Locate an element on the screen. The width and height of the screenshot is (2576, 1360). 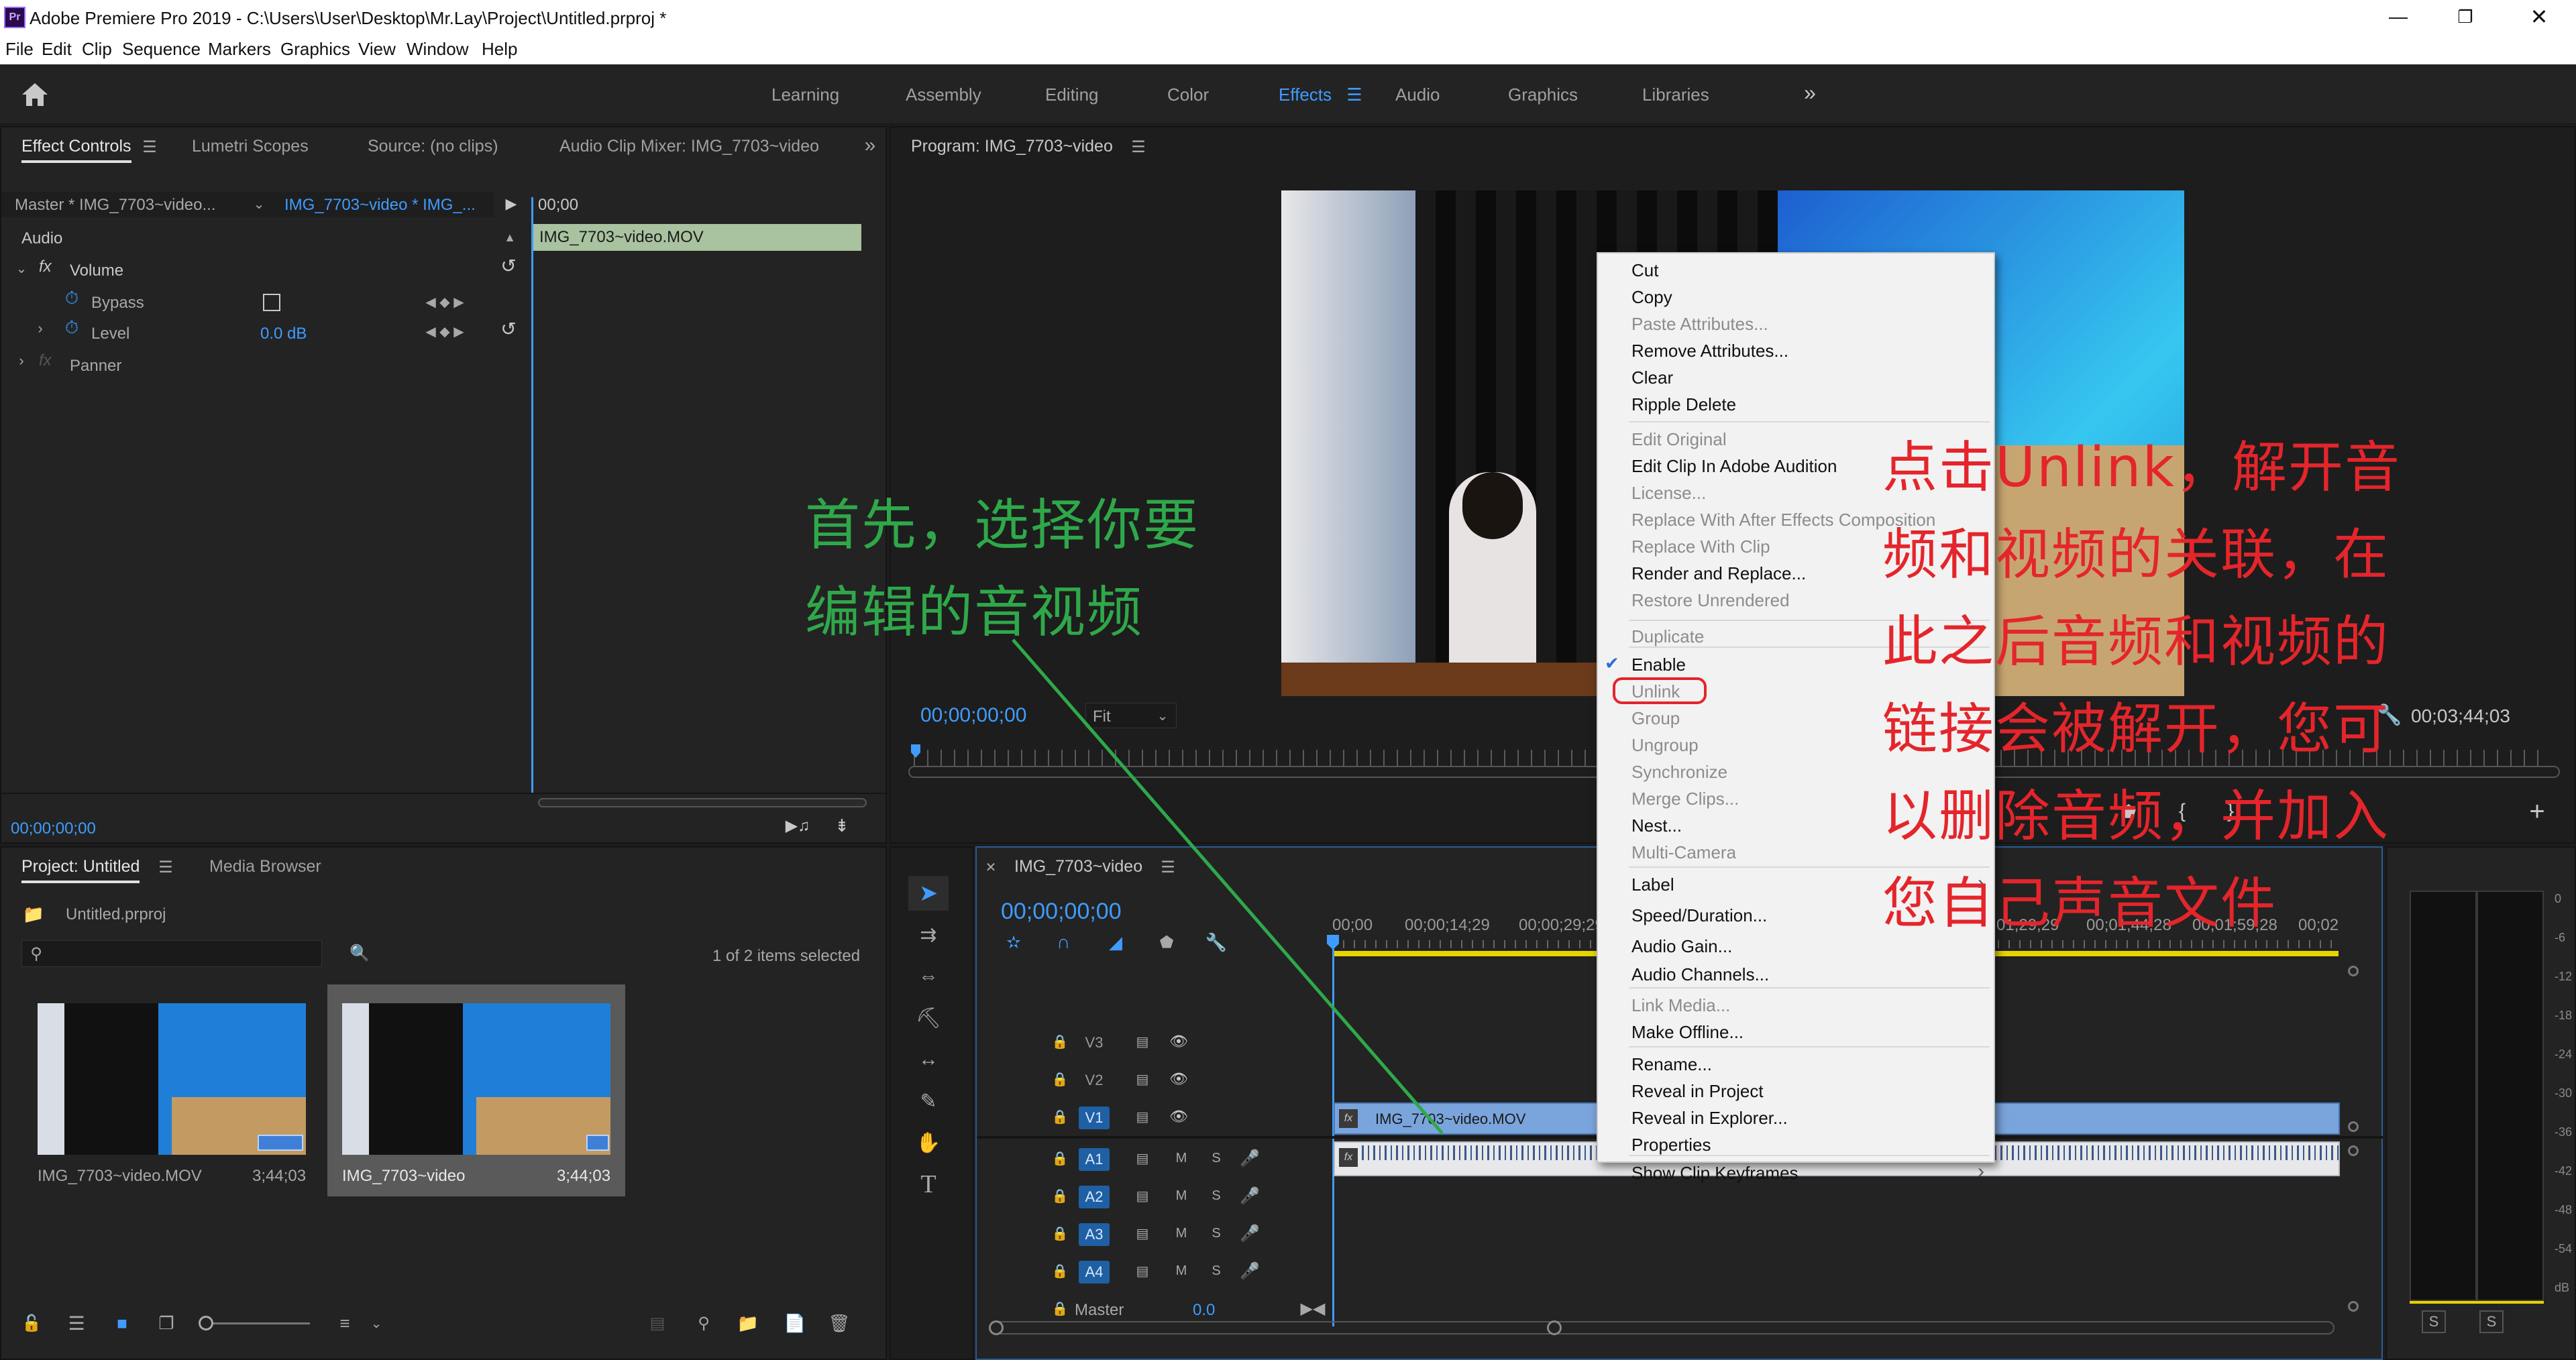
close-icon: ✕ is located at coordinates (2539, 17).